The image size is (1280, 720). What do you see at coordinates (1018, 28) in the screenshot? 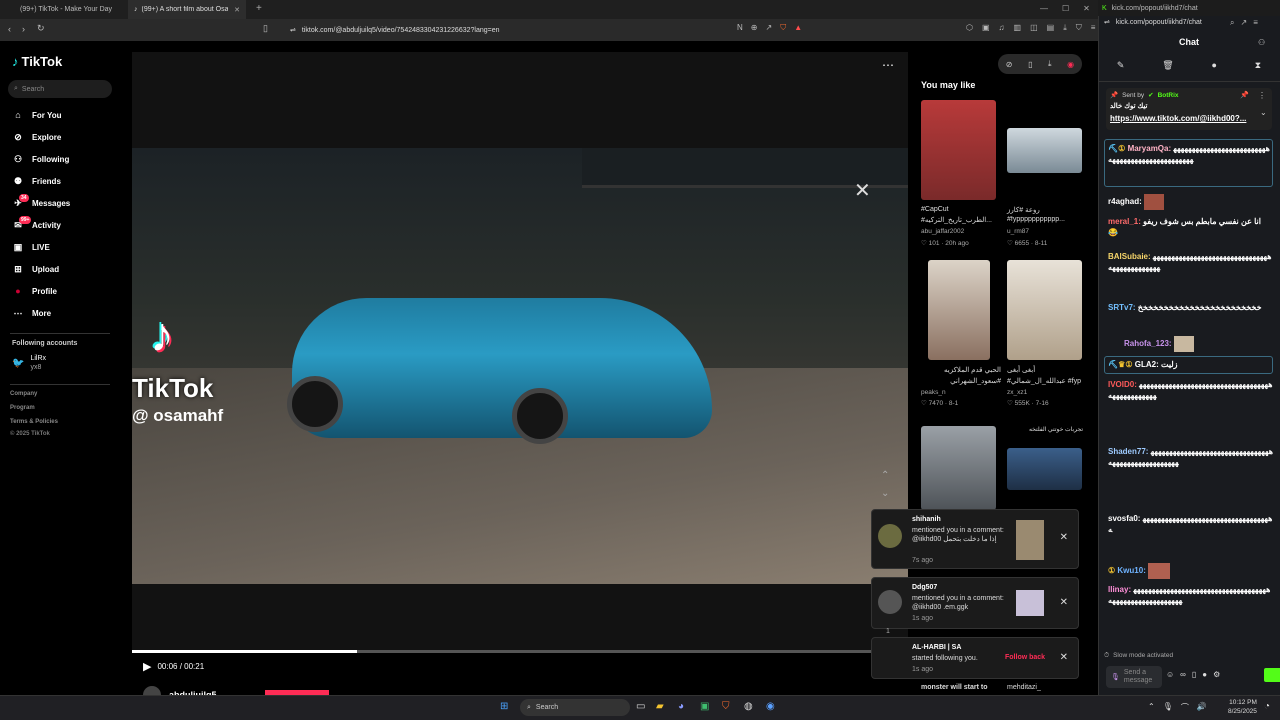
I see `extension-icon: ▥` at bounding box center [1018, 28].